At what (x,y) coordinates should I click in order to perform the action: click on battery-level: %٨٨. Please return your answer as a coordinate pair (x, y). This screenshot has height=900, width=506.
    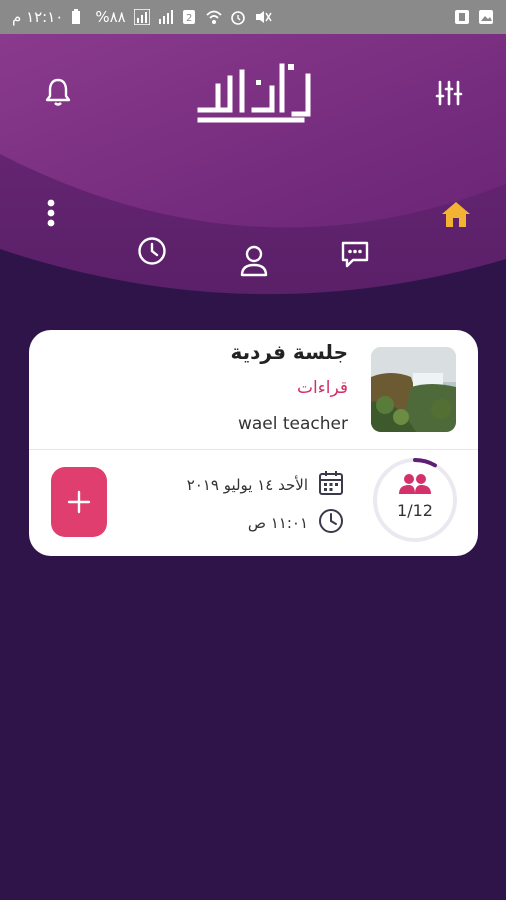
    Looking at the image, I should click on (110, 17).